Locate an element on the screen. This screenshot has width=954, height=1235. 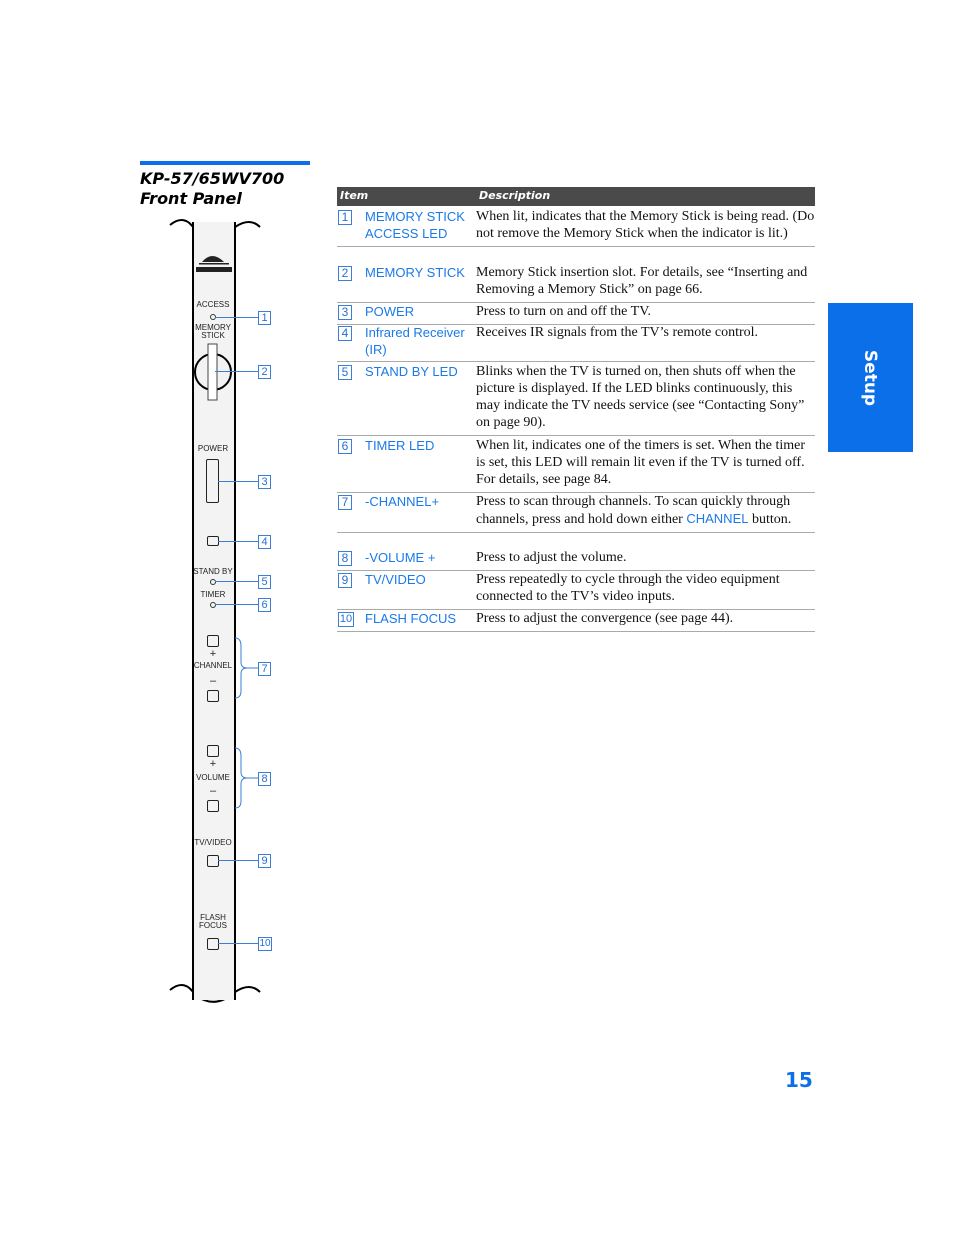
row-number: 4 is located at coordinates (345, 333).